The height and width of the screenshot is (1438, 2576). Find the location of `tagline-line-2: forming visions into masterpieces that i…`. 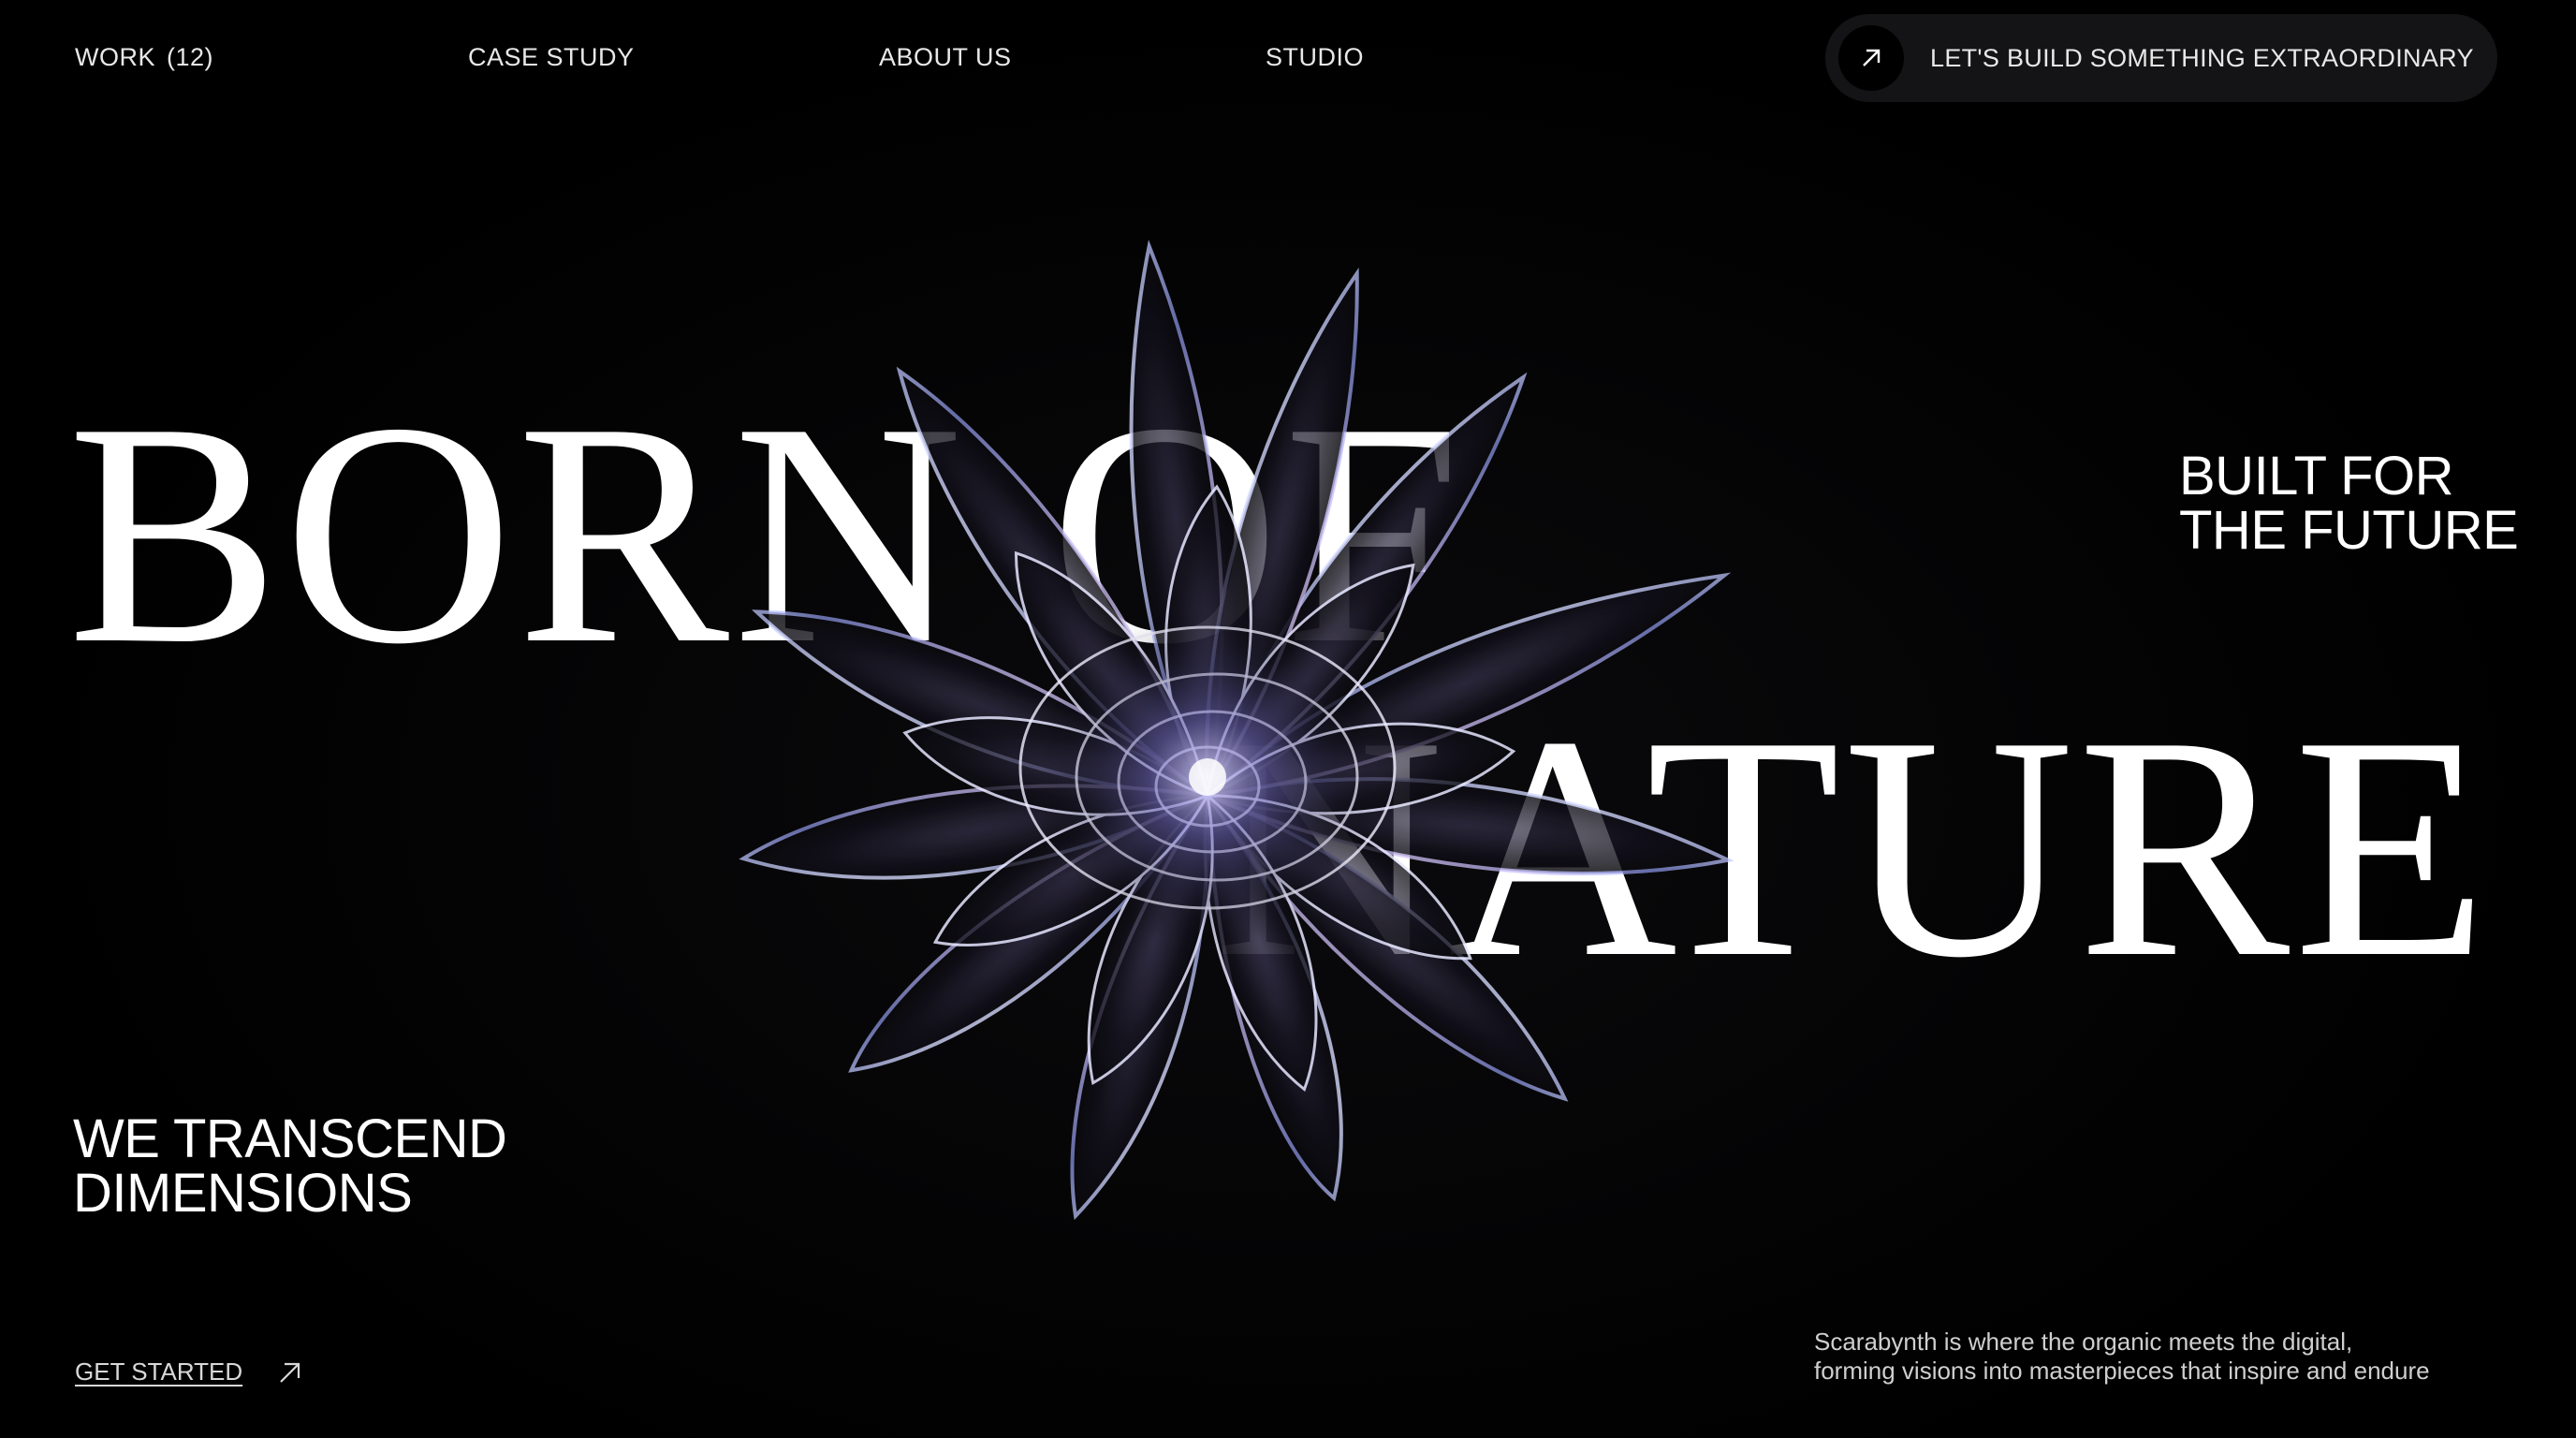

tagline-line-2: forming visions into masterpieces that i… is located at coordinates (2122, 1371).